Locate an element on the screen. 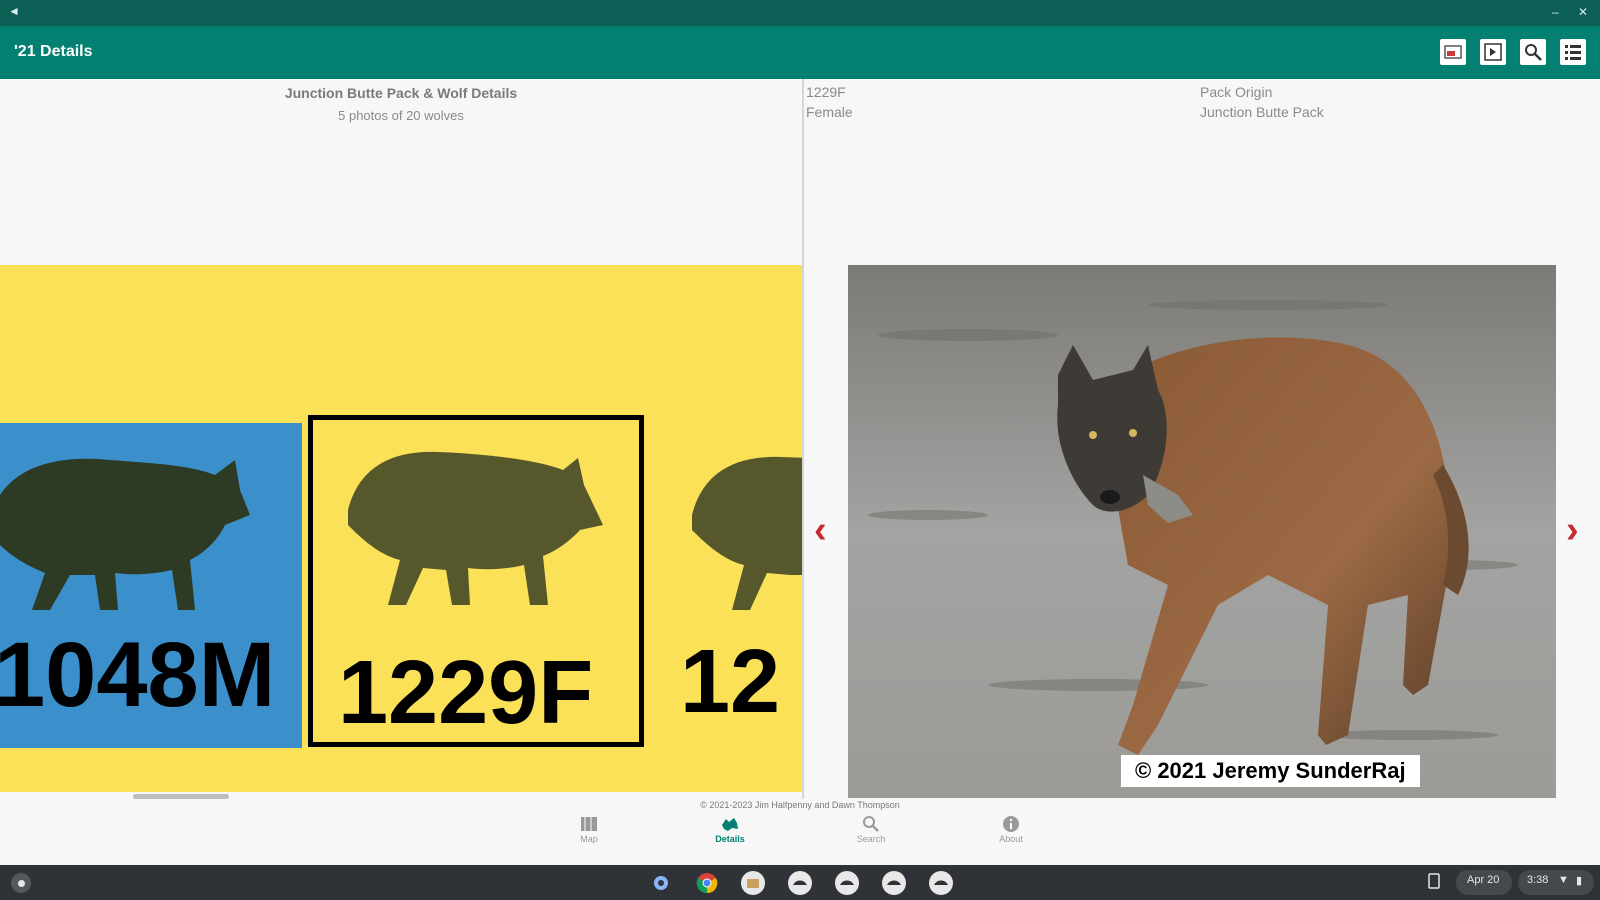 This screenshot has width=1600, height=900. date-text: Apr 20 is located at coordinates (1483, 880).